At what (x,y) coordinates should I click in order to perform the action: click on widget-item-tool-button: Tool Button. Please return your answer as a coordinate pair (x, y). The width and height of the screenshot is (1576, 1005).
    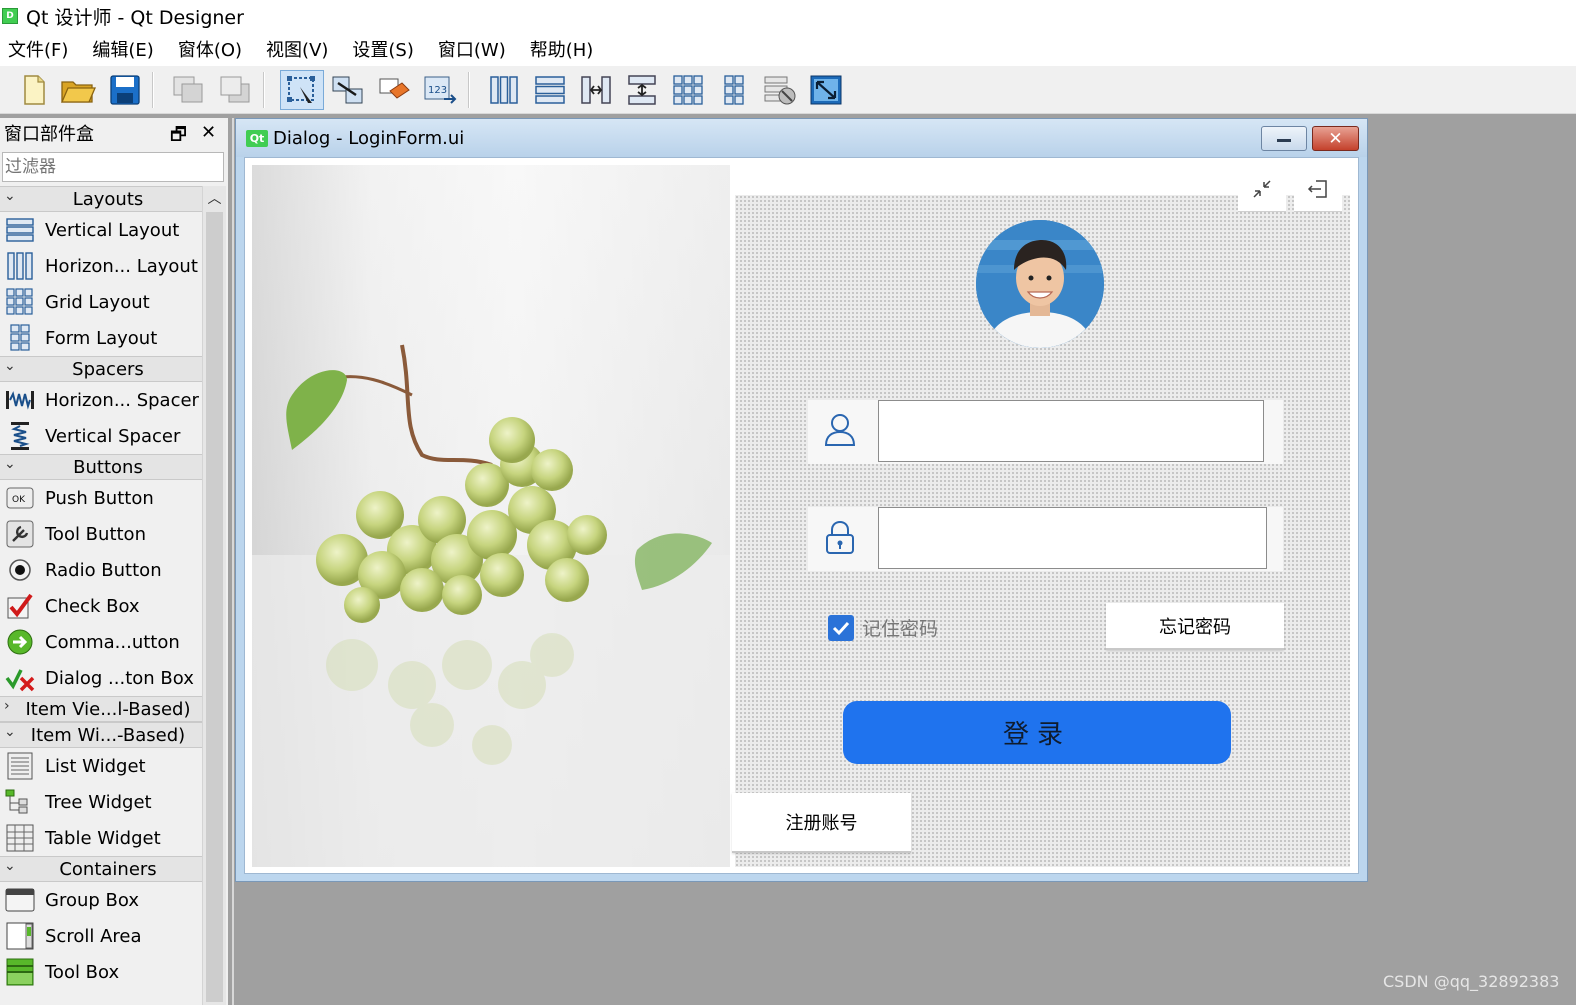
    Looking at the image, I should click on (101, 534).